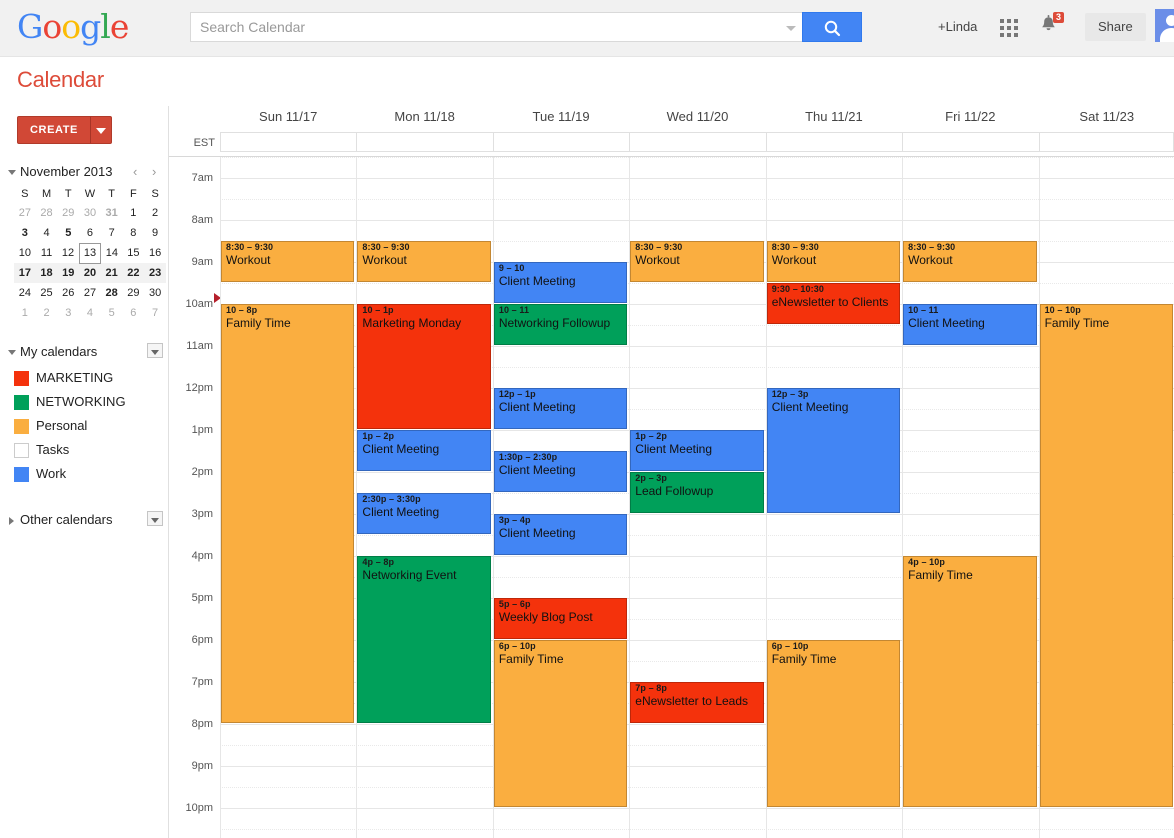 Image resolution: width=1174 pixels, height=838 pixels. What do you see at coordinates (112, 213) in the screenshot?
I see `mini-cal-day: 31` at bounding box center [112, 213].